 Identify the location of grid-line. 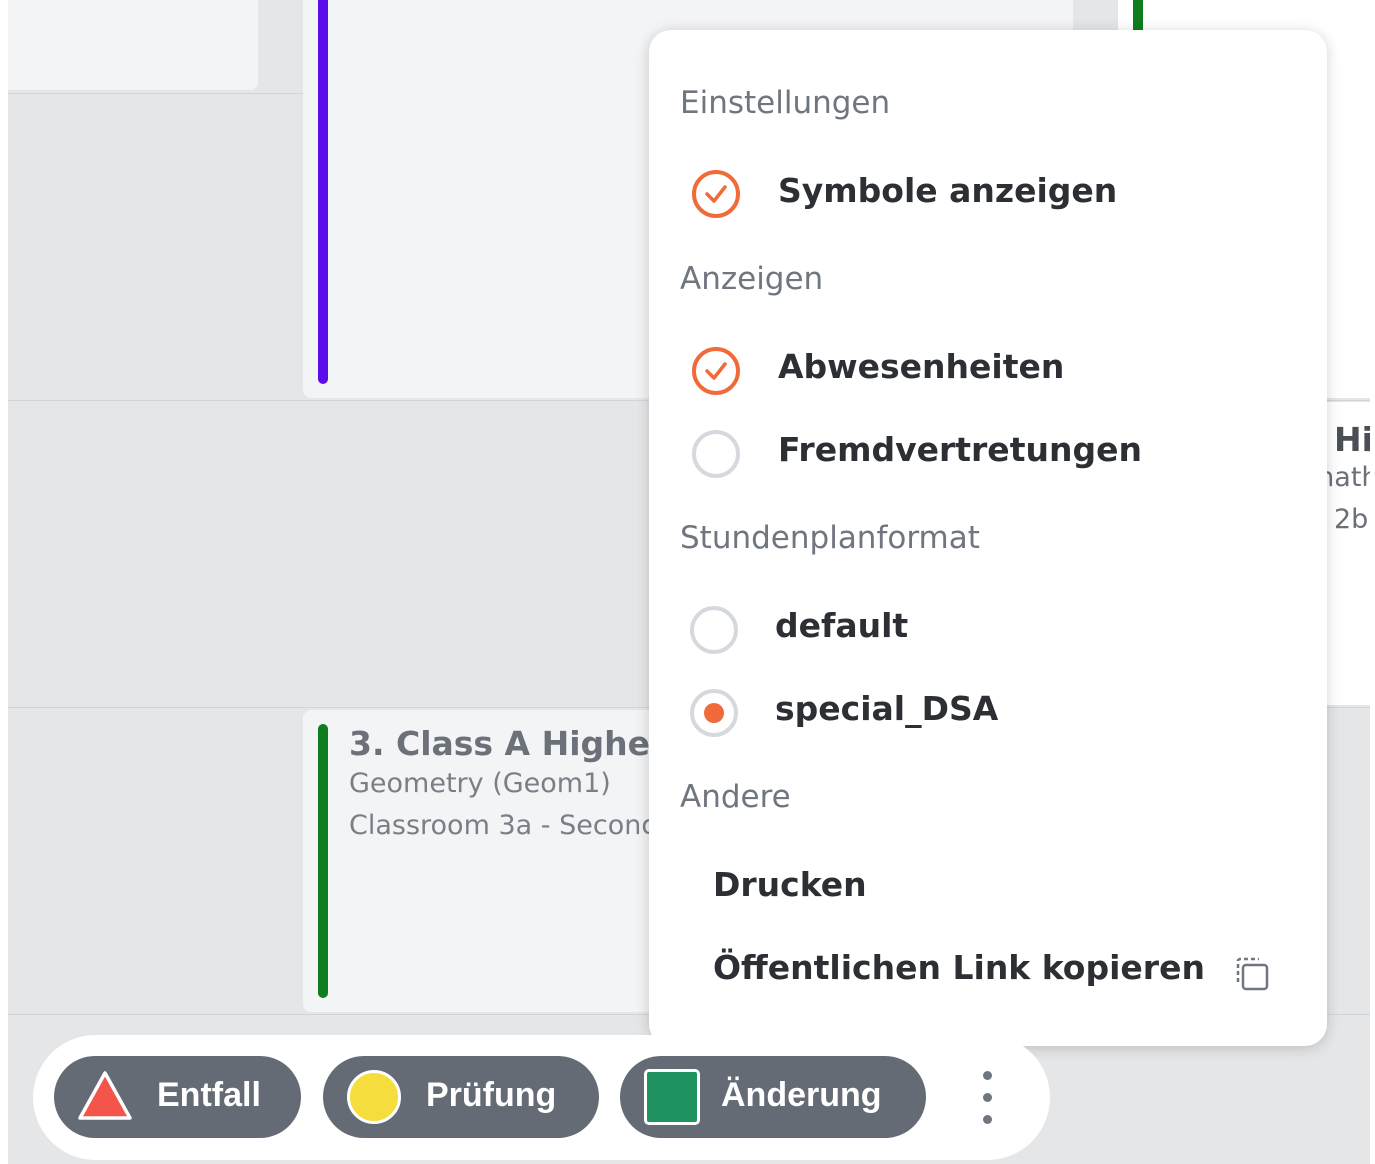
(155, 93).